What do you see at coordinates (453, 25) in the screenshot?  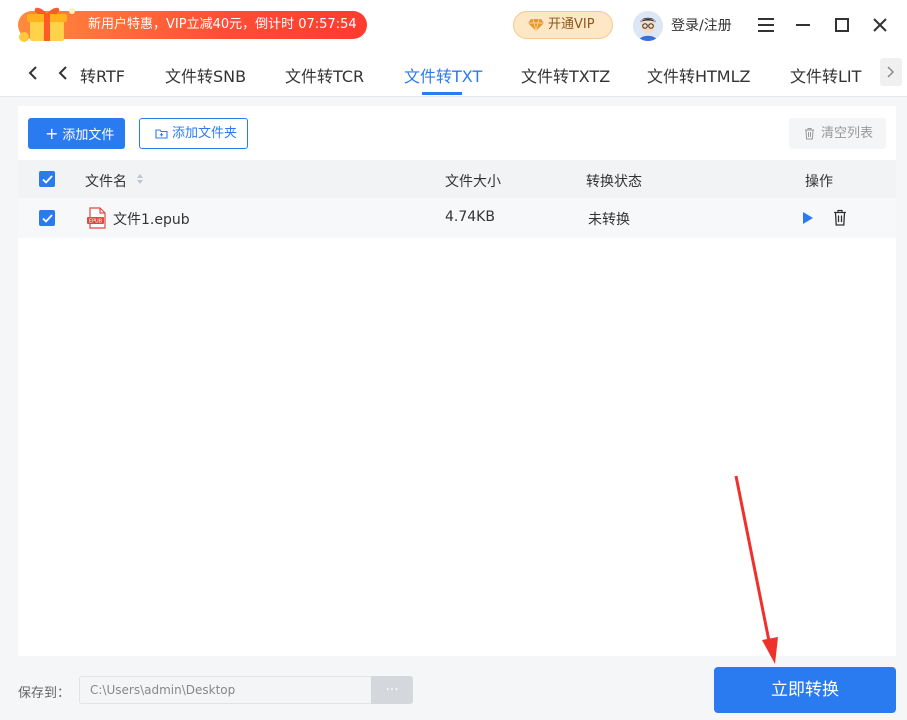 I see `title-bar: 新用户特惠，VIP立减40元，倒计时 07:57:54 开通VIP 登录/注册` at bounding box center [453, 25].